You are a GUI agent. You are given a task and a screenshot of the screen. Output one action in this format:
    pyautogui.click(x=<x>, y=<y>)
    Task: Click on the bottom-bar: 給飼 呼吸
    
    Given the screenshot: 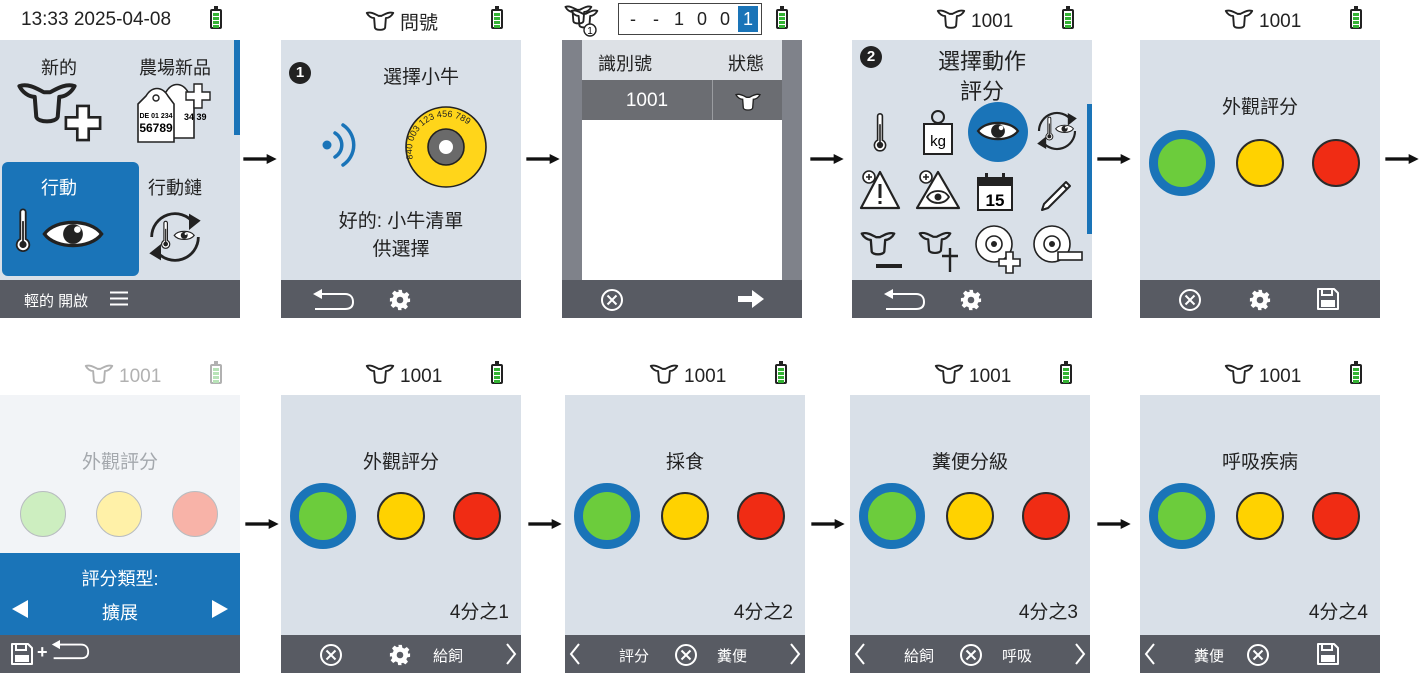 What is the action you would take?
    pyautogui.click(x=970, y=654)
    